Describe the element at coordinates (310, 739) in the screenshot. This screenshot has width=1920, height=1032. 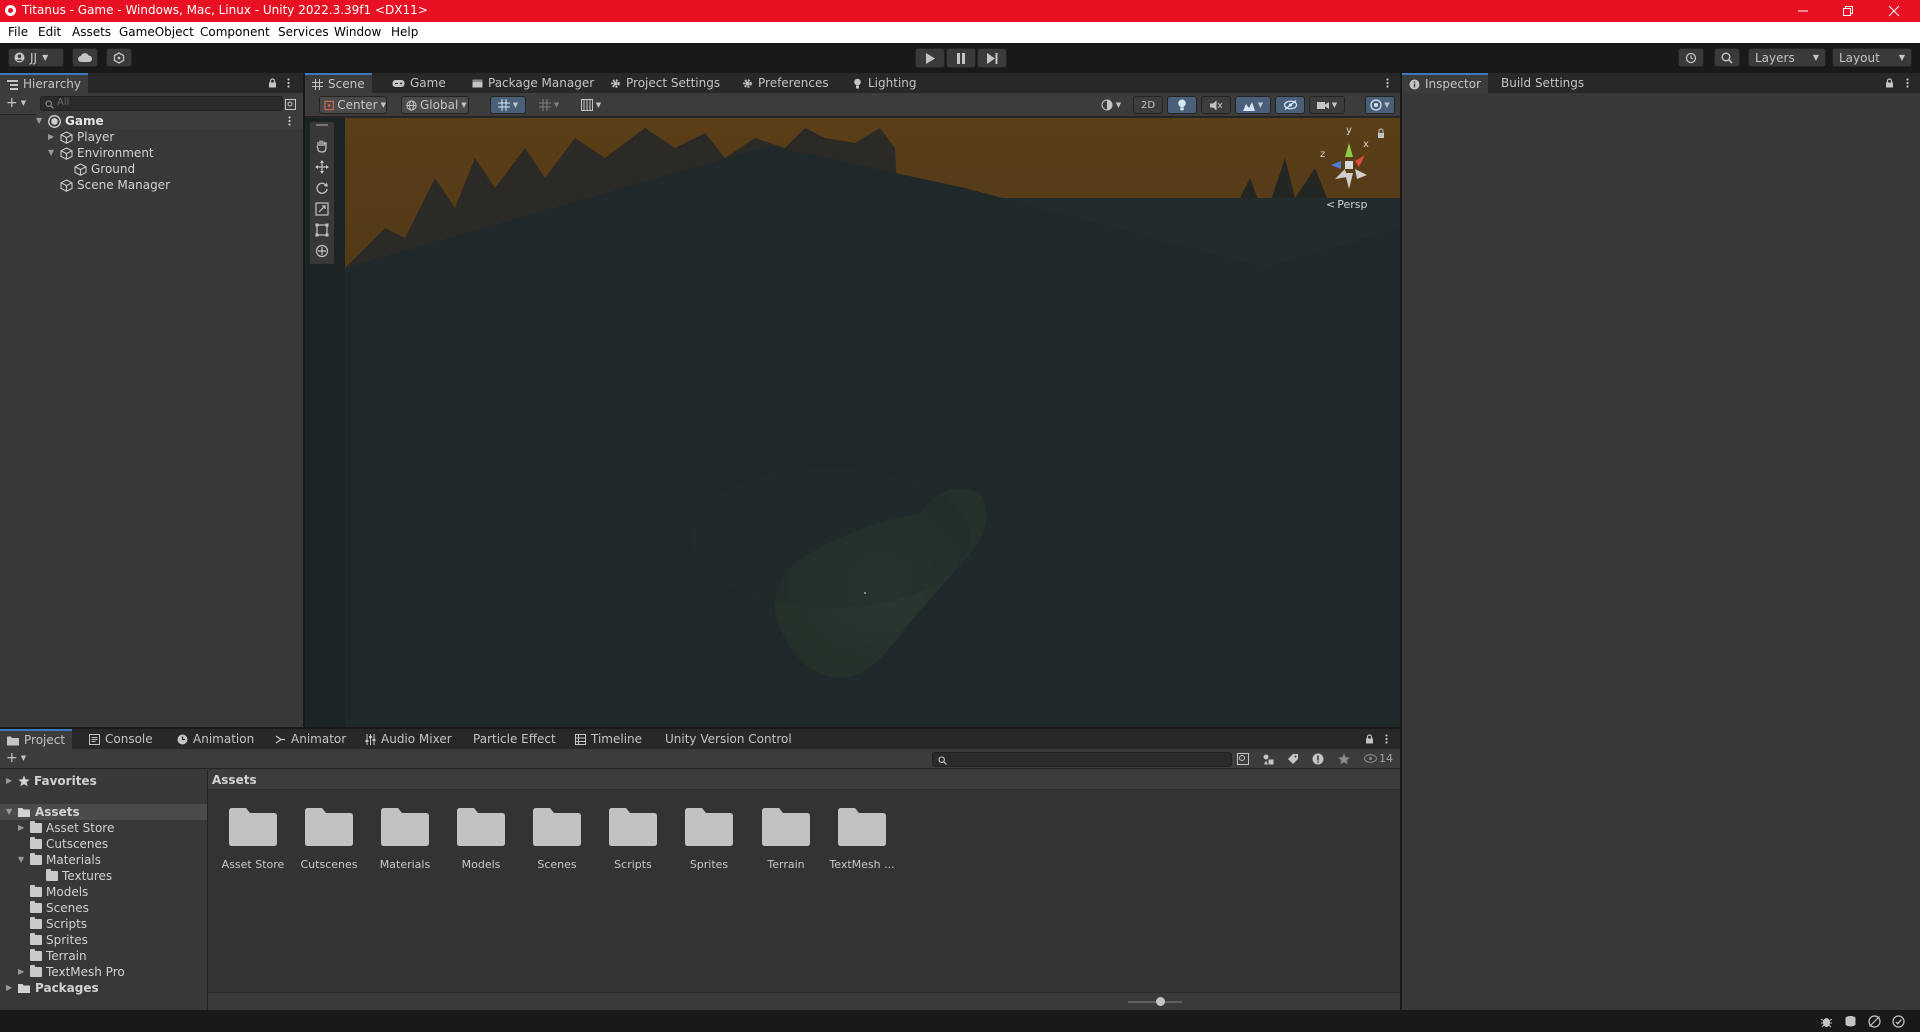
I see `tab-animator: Animator` at that location.